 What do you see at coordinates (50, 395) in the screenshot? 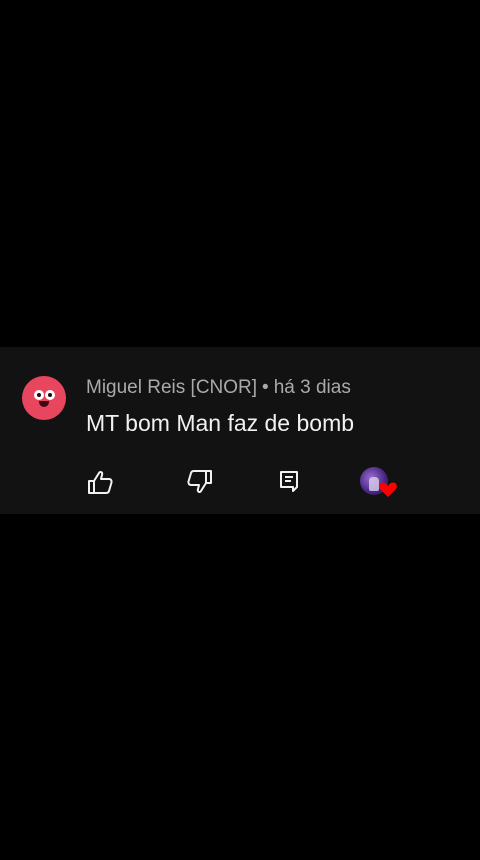
I see `avatar-eye-right` at bounding box center [50, 395].